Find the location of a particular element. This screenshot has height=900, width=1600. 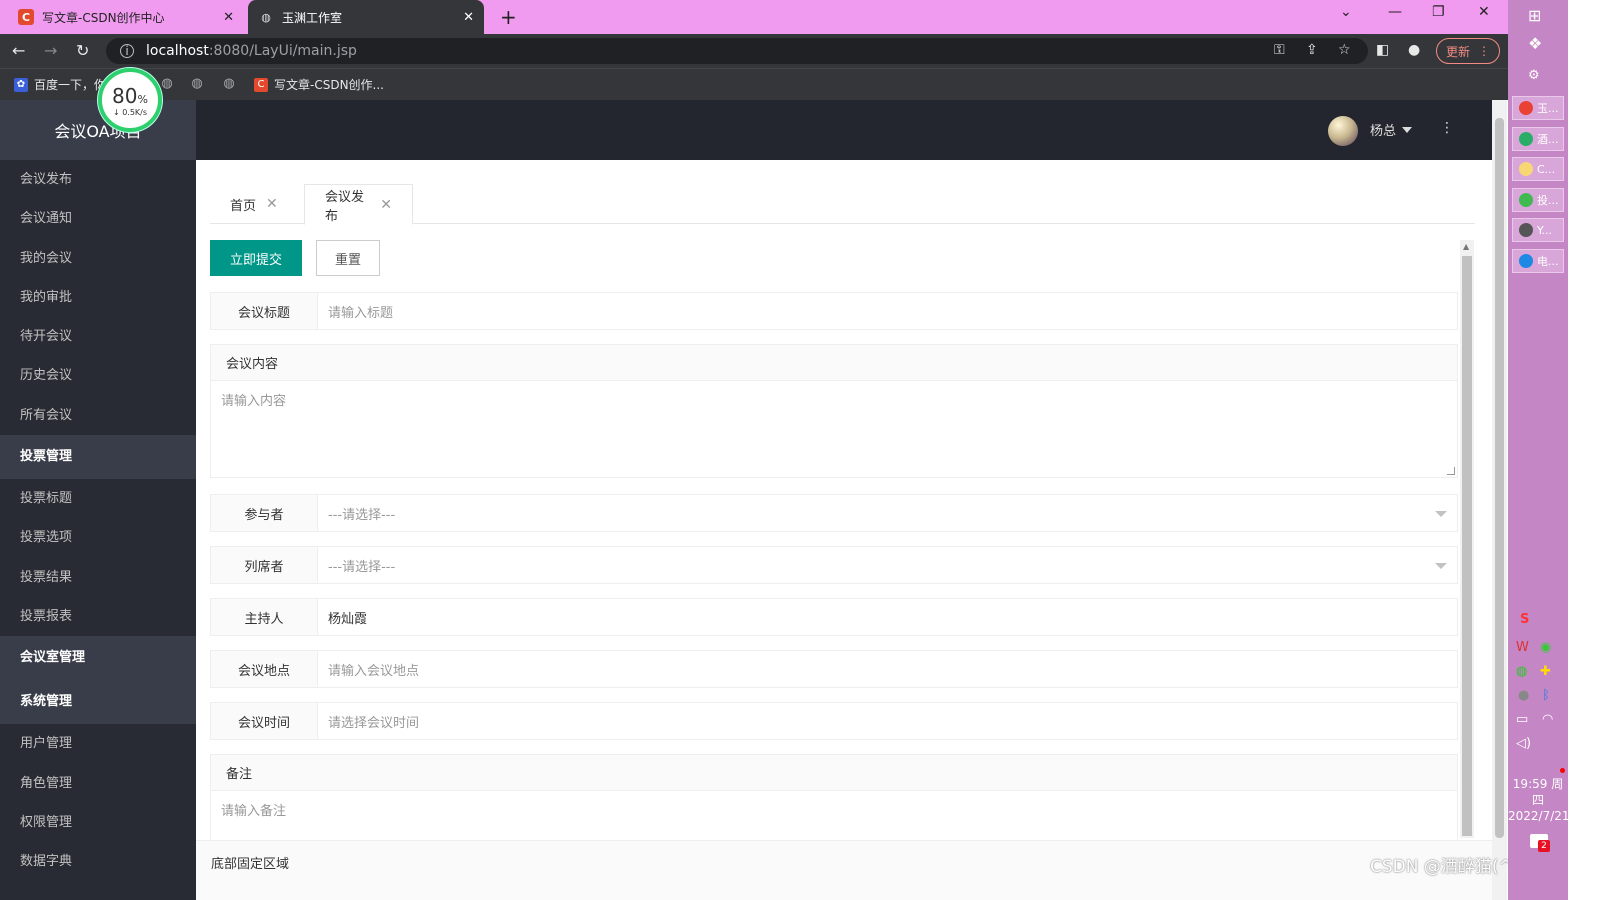

browser-tab-csdn: C 写文章-CSDN创作中心 ✕ is located at coordinates (126, 17).